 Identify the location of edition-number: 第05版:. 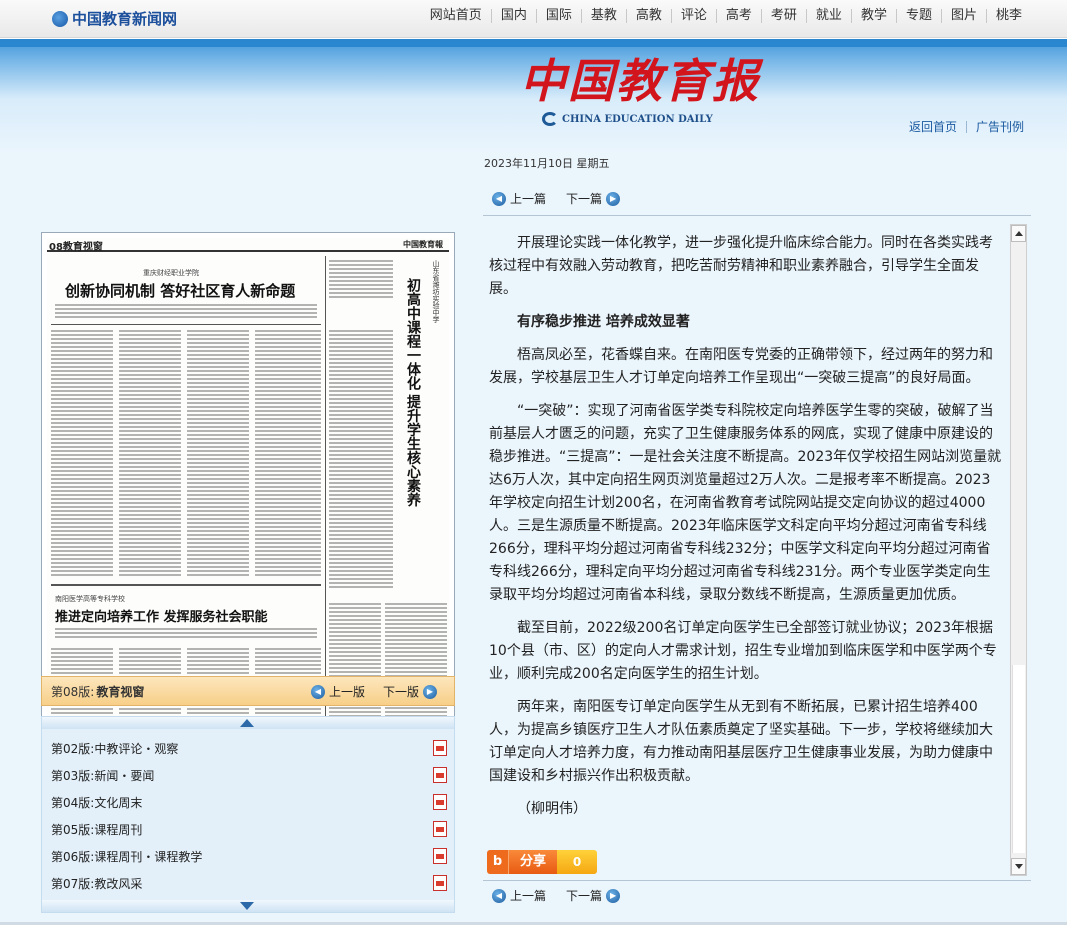
(73, 830).